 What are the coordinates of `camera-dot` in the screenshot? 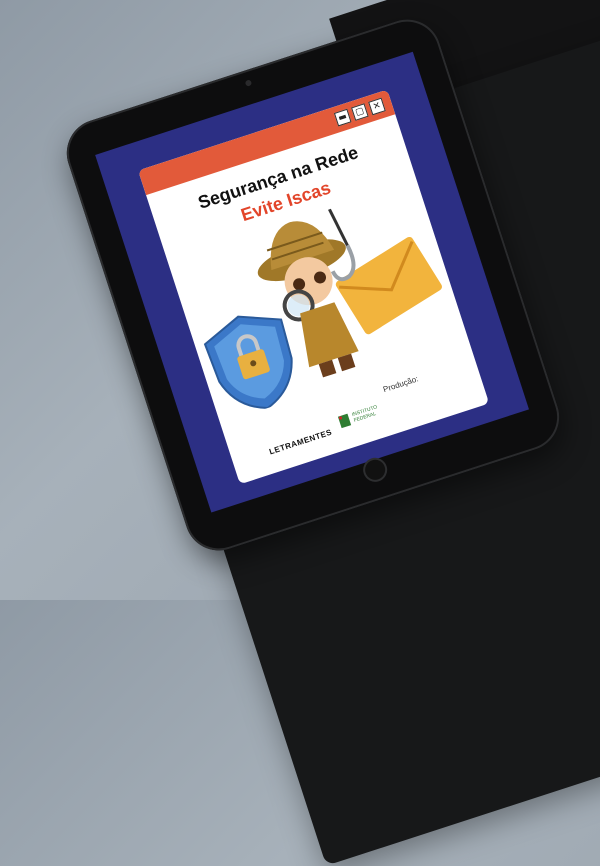 It's located at (248, 83).